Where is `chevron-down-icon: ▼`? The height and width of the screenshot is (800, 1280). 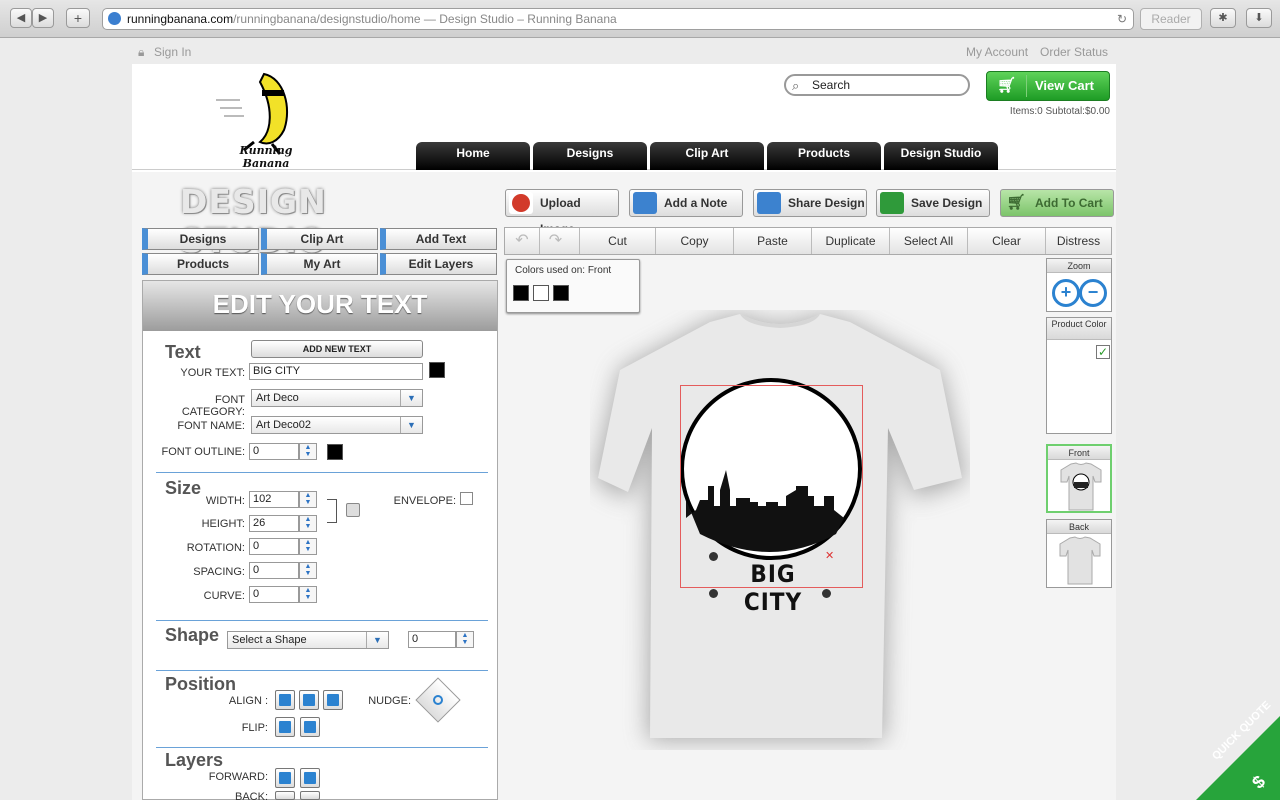 chevron-down-icon: ▼ is located at coordinates (411, 398).